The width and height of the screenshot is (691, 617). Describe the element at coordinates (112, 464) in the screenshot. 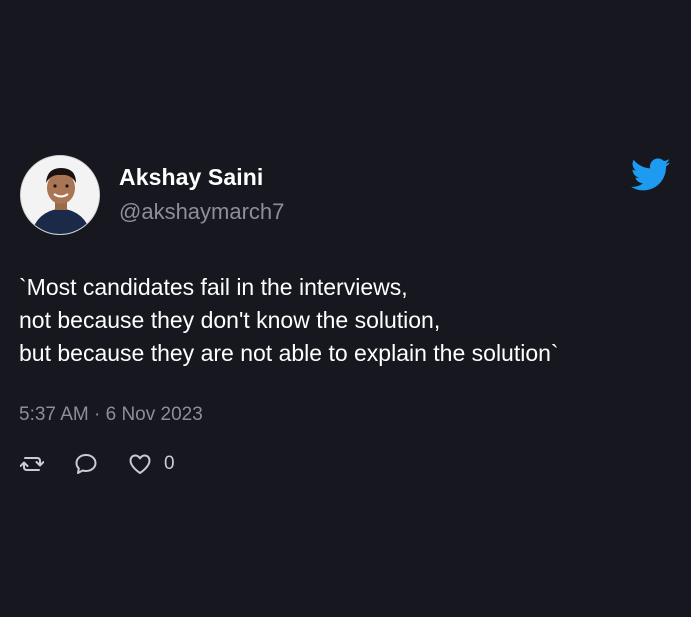

I see `tweet-actions: 0` at that location.